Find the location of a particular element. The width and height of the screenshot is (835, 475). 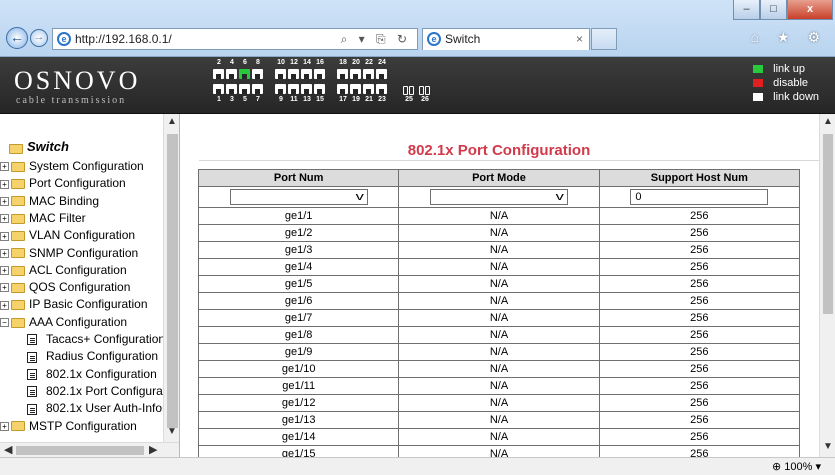

content-scrollbar-vertical: ▲ ▼ is located at coordinates (827, 285).